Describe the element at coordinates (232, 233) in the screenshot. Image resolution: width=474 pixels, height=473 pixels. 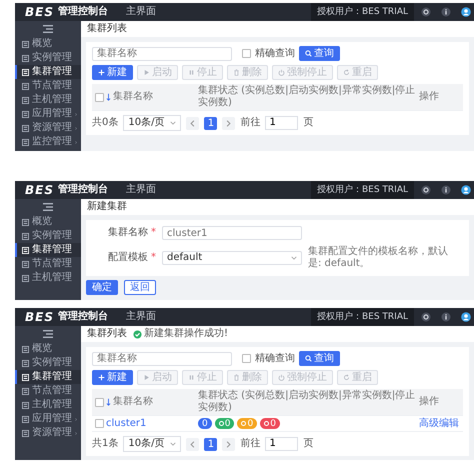
I see `input-field: cluster1` at that location.